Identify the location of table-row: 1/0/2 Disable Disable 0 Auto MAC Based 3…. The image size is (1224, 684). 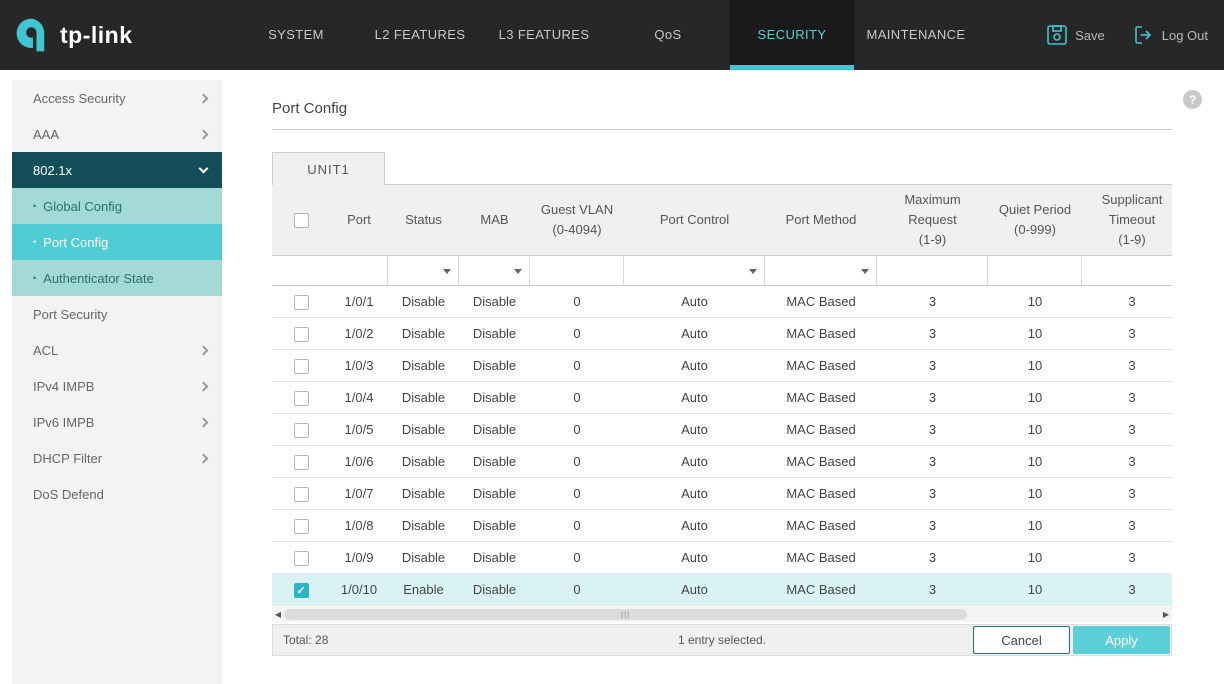
(722, 334).